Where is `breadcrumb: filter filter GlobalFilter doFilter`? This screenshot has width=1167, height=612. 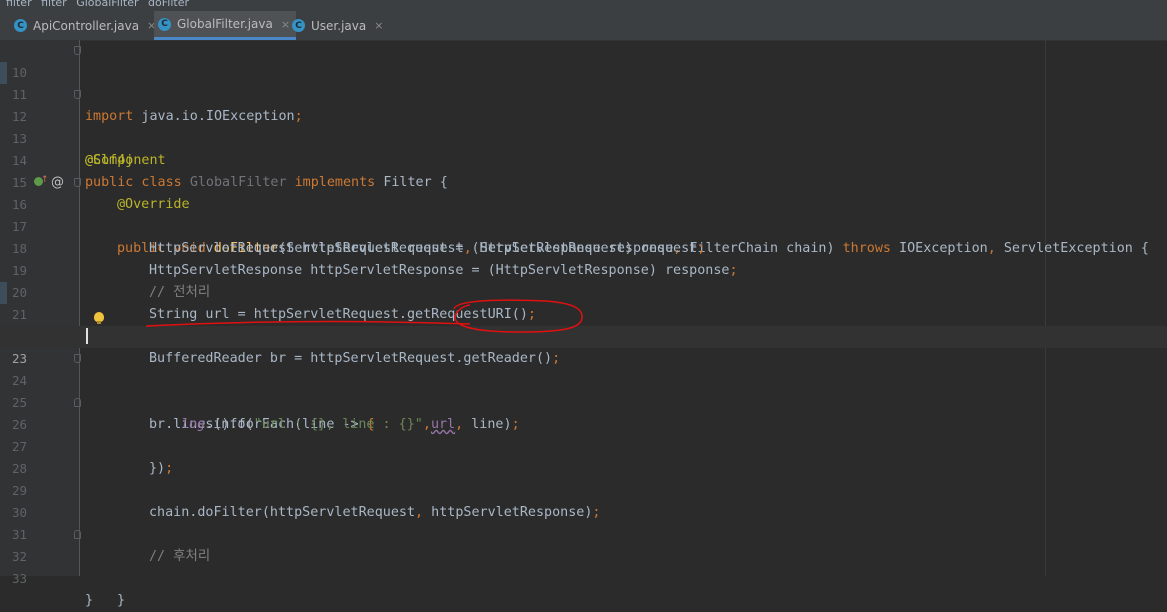
breadcrumb: filter filter GlobalFilter doFilter is located at coordinates (583, 5).